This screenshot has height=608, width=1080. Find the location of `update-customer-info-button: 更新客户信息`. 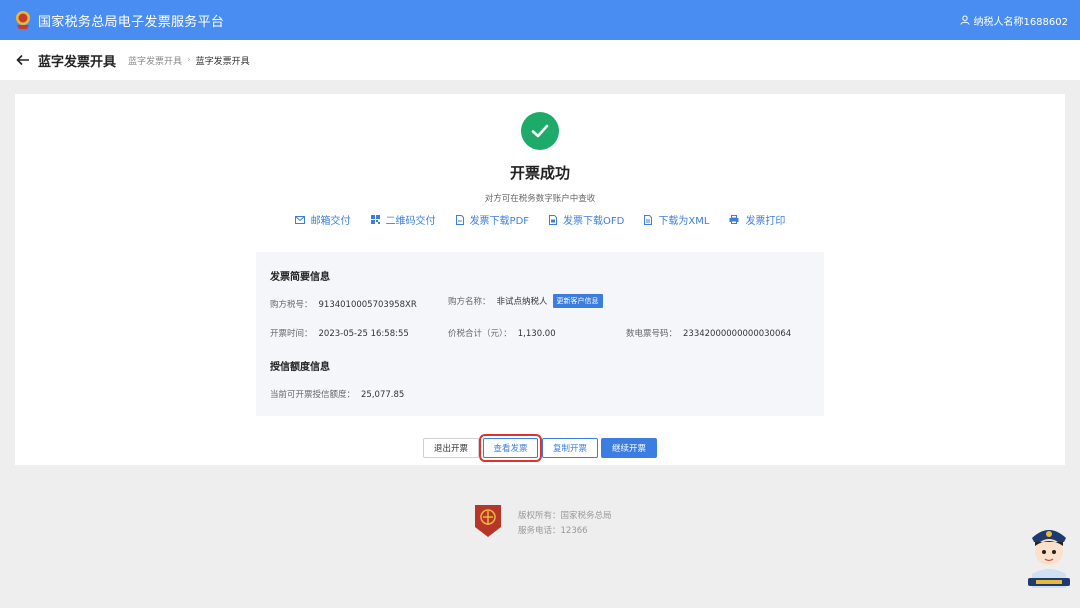

update-customer-info-button: 更新客户信息 is located at coordinates (577, 301).